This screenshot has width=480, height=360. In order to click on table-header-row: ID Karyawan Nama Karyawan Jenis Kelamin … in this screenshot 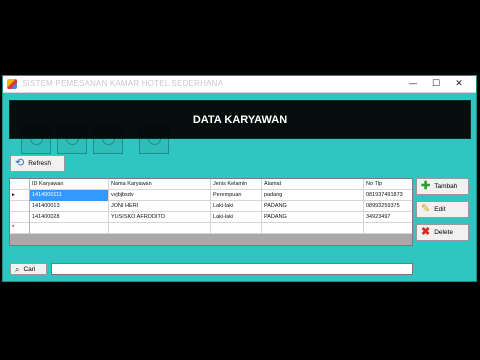, I will do `click(211, 184)`.